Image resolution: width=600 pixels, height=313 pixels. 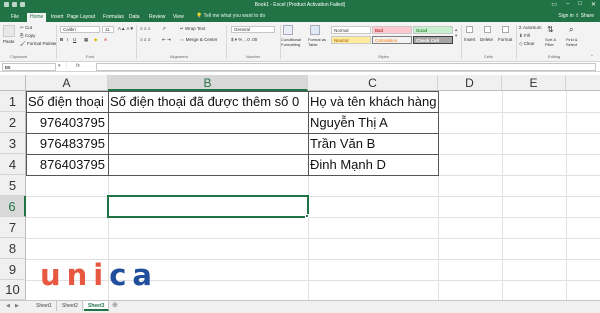 I want to click on insert-function-icon: fx, so click(x=78, y=66).